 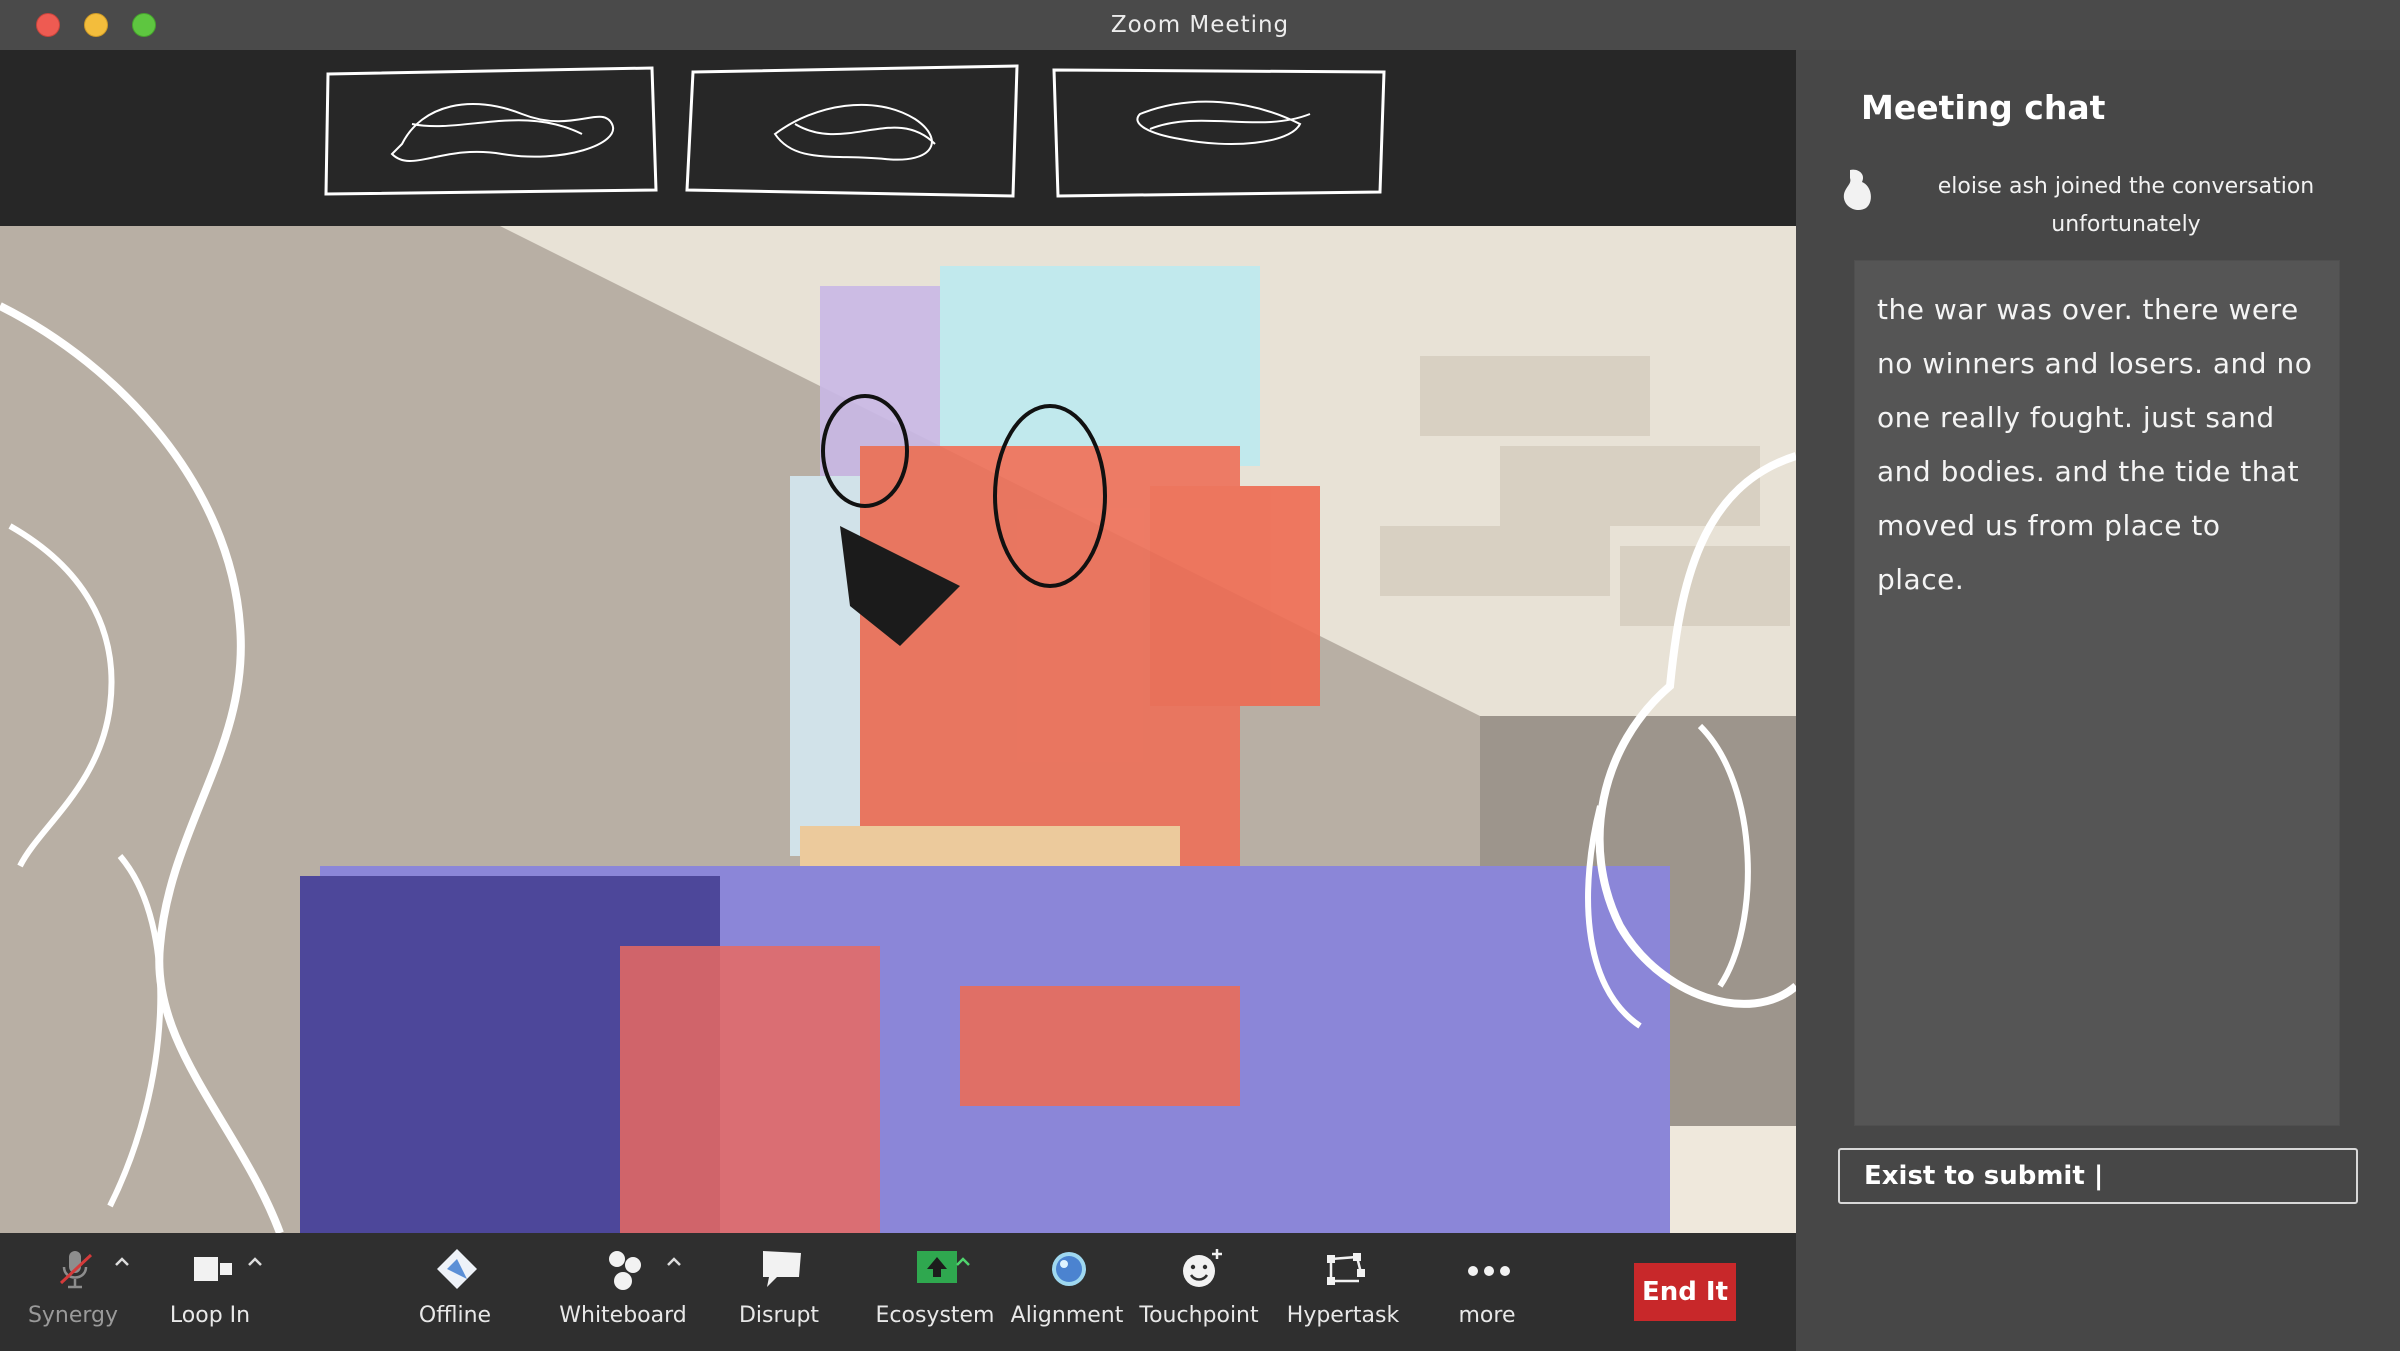 I want to click on loop-in-label: Loop In, so click(x=210, y=1315).